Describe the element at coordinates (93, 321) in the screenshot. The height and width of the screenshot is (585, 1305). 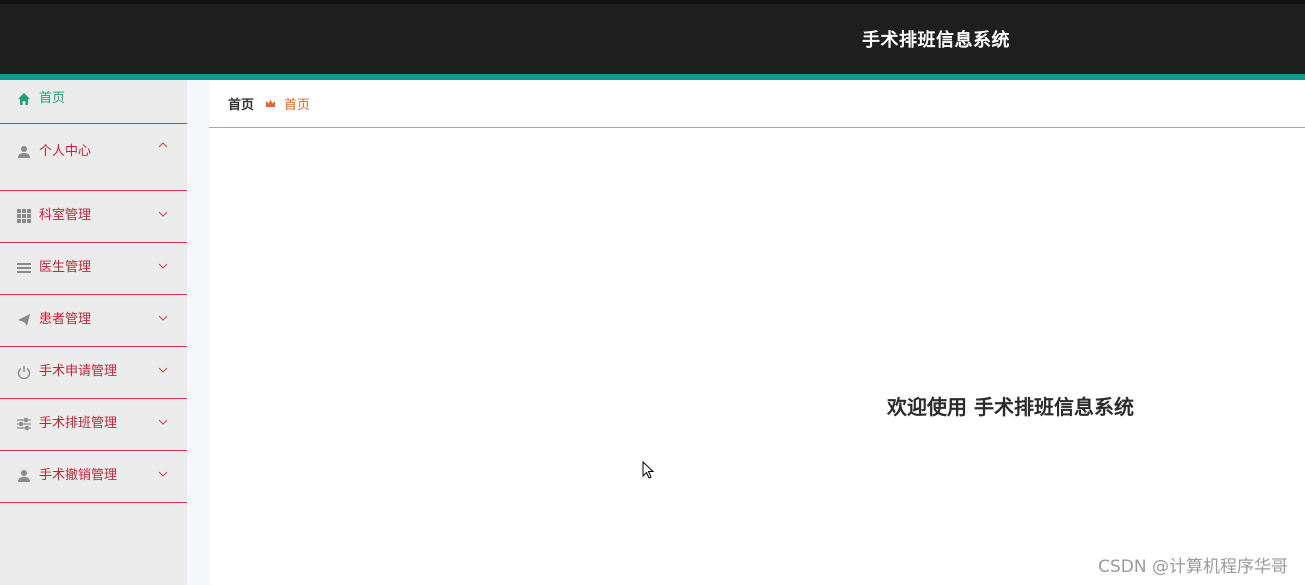
I see `sidebar-item-patient: 患者管理` at that location.